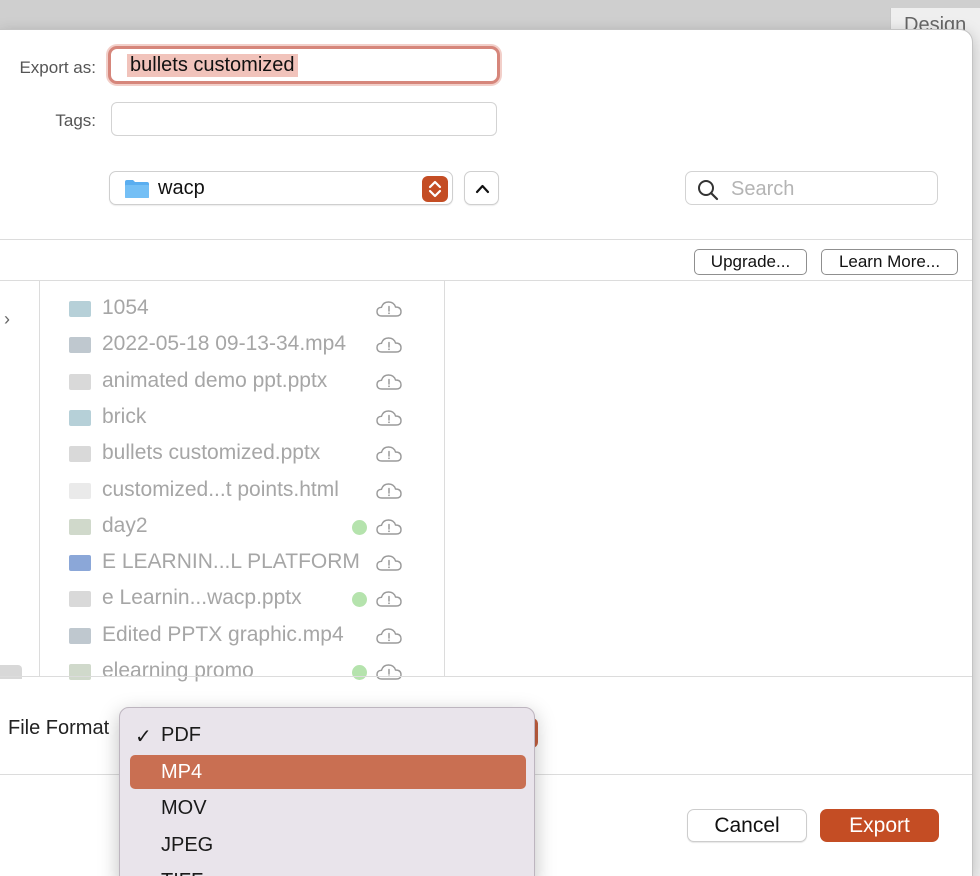  Describe the element at coordinates (212, 65) in the screenshot. I see `export-as-value: bullets customized` at that location.